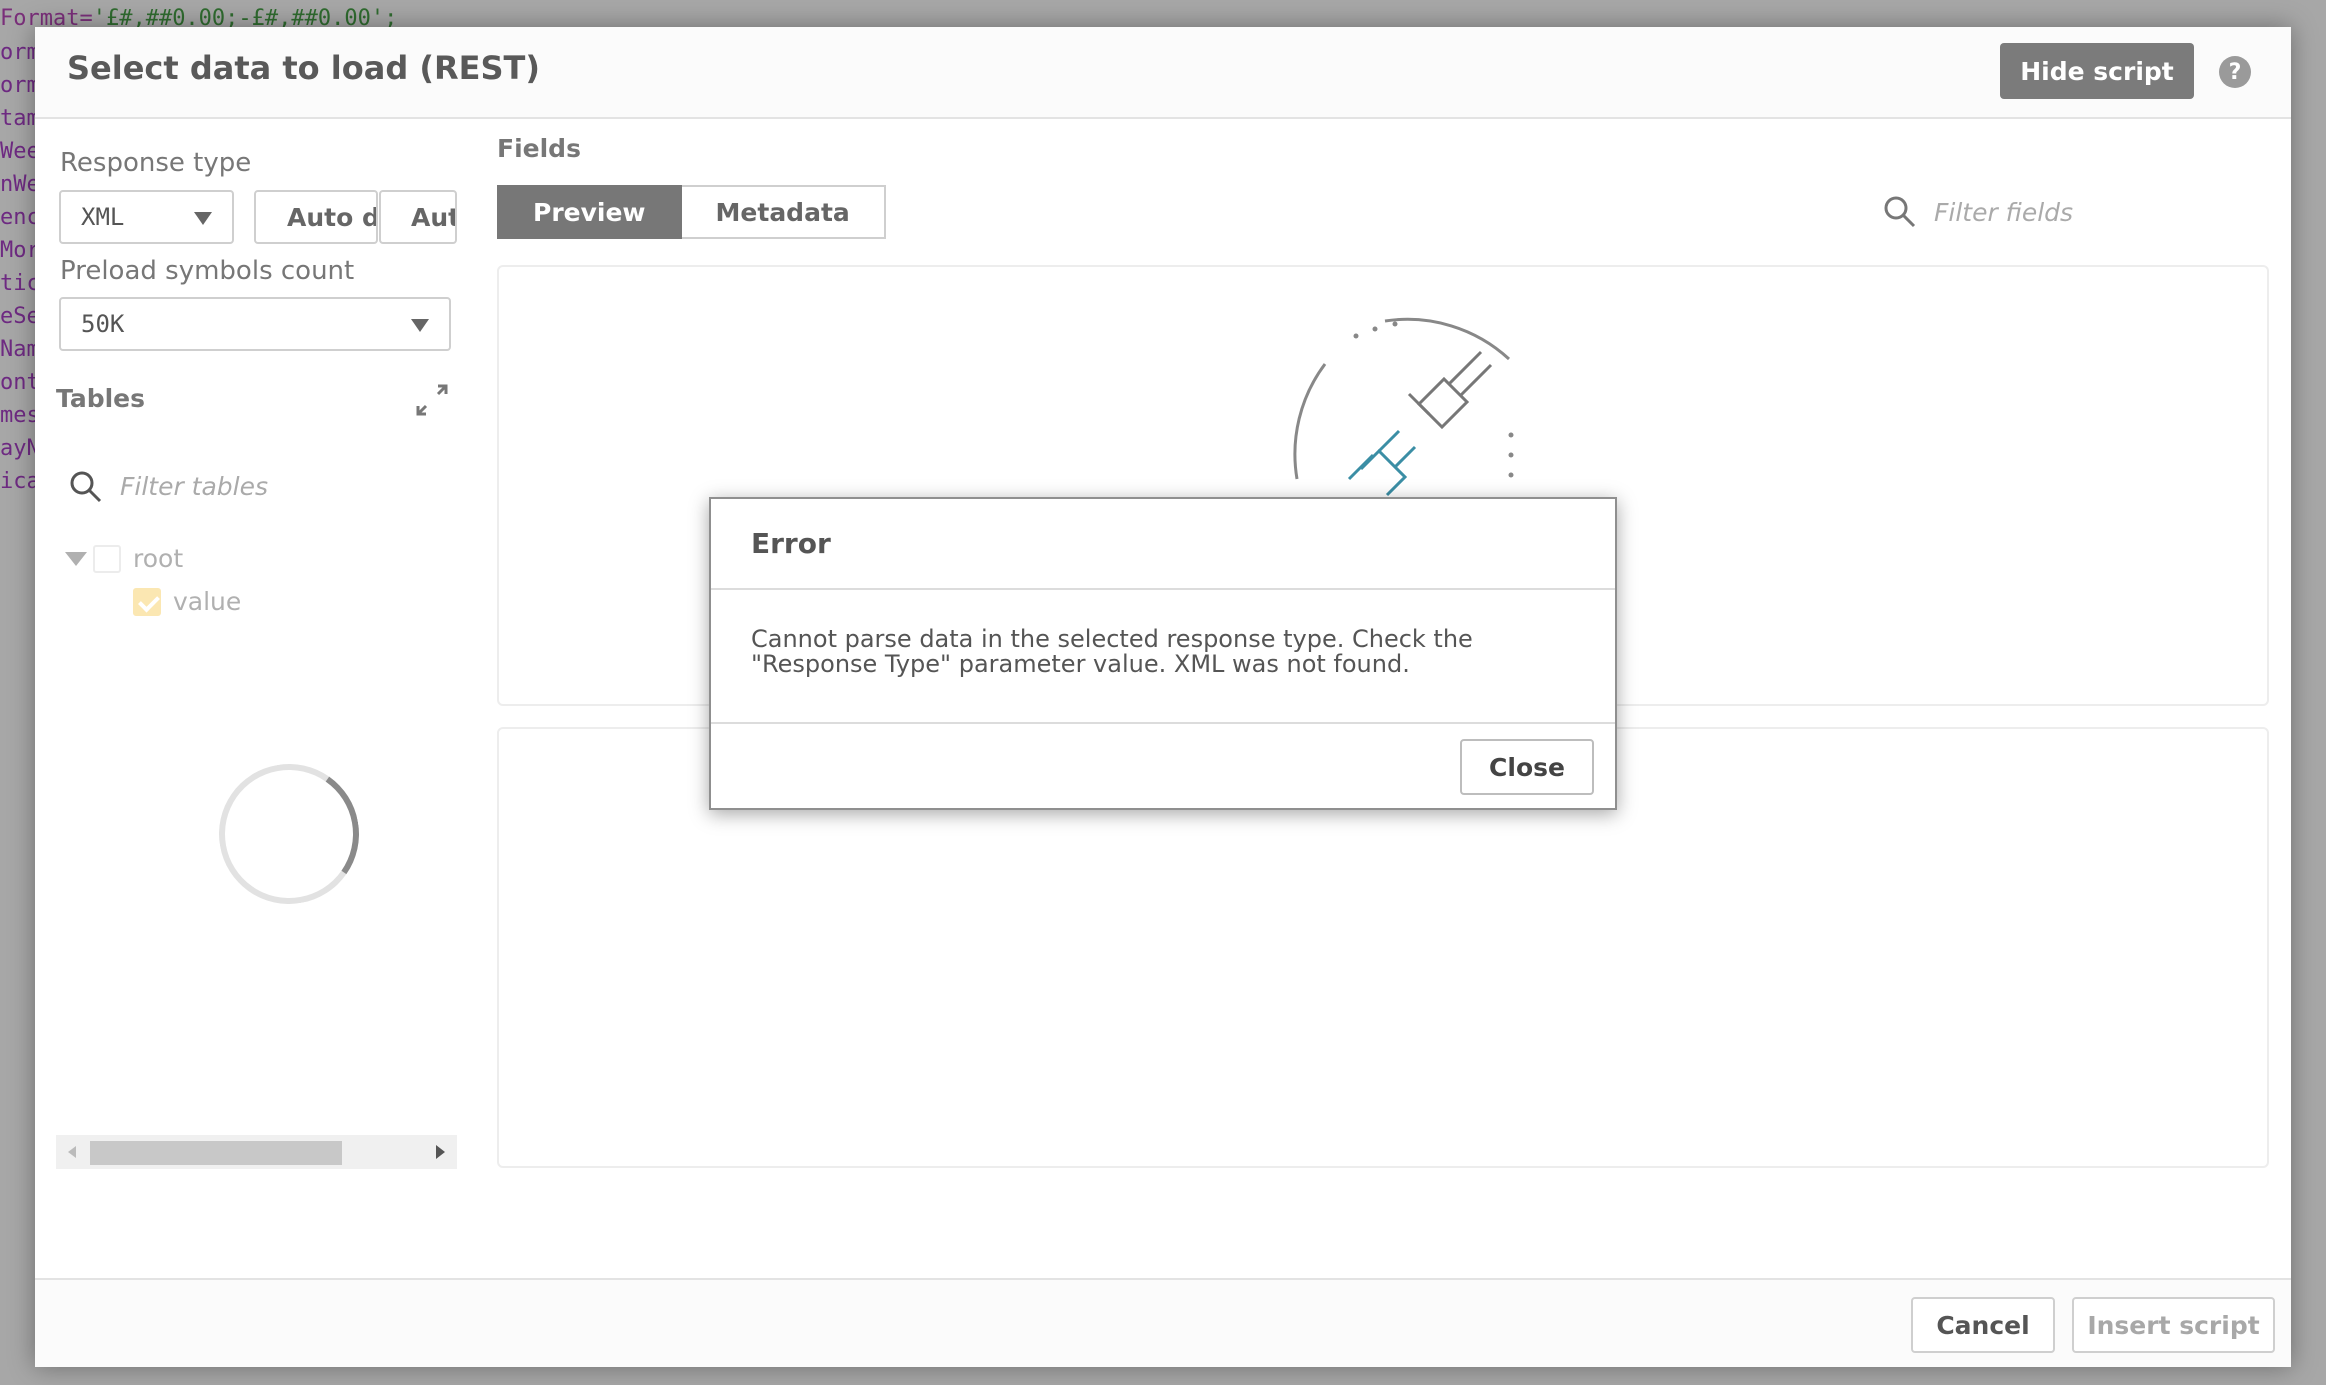 This screenshot has width=2326, height=1385. Describe the element at coordinates (2003, 212) in the screenshot. I see `filter-fields-input: Filter fields` at that location.